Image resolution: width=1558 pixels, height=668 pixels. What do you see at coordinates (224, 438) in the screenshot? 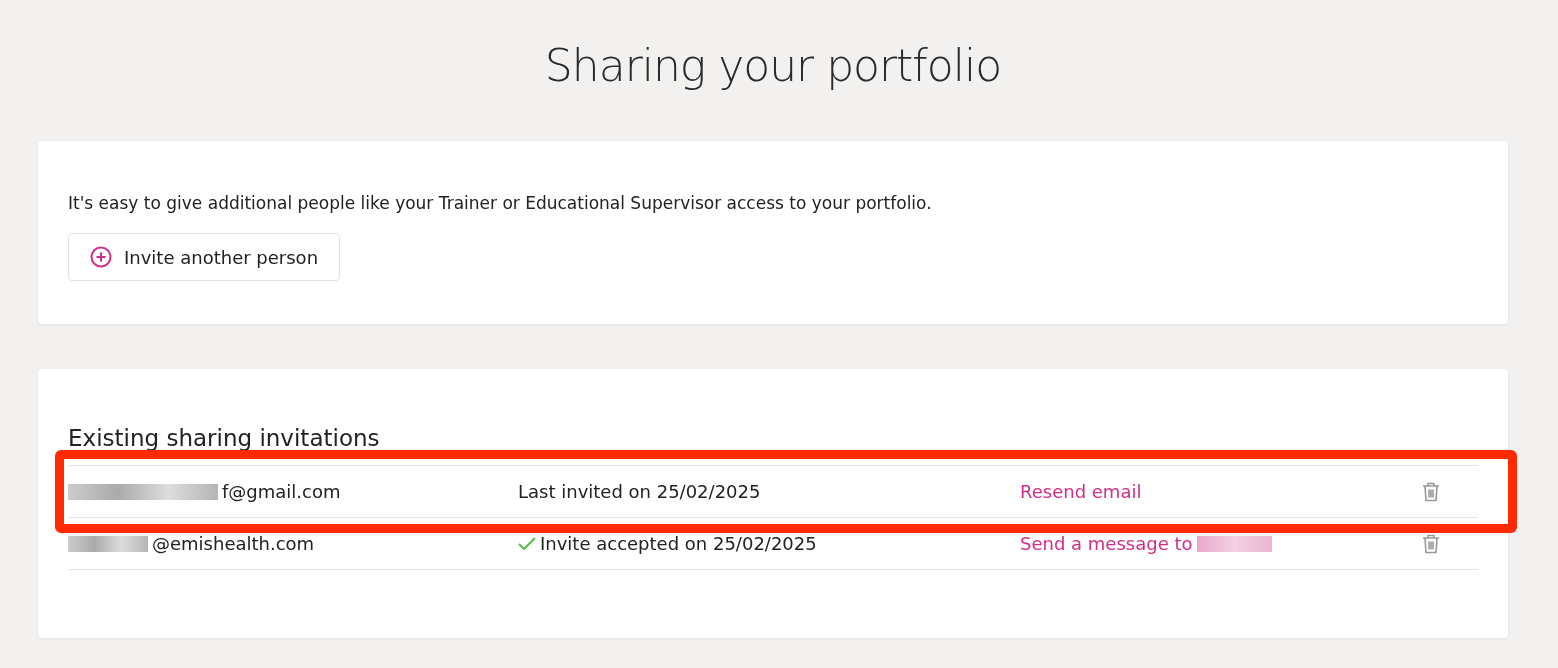
I see `section-heading: Existing sharing invitations` at bounding box center [224, 438].